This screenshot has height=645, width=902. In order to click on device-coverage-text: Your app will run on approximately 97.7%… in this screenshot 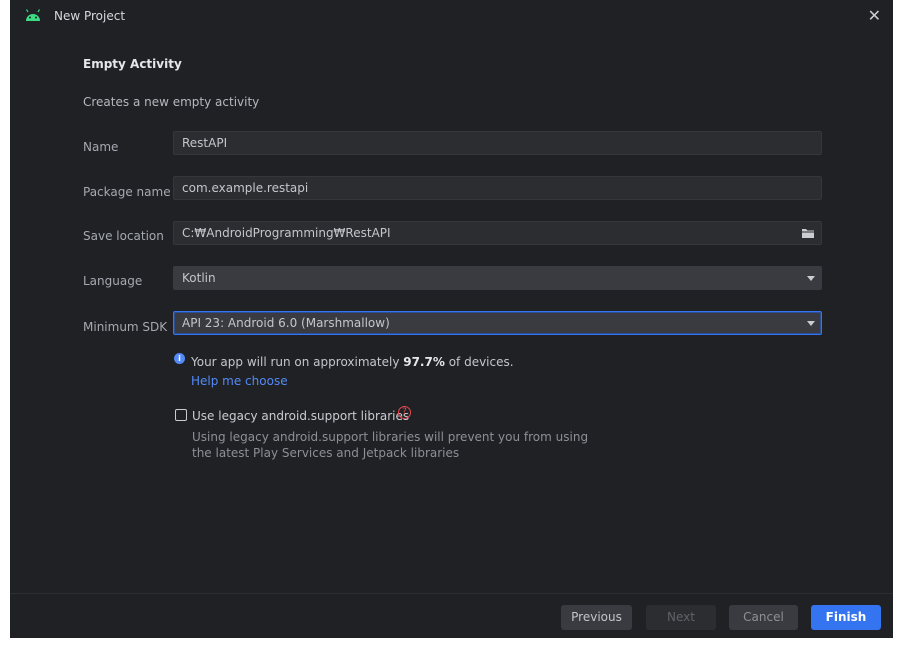, I will do `click(352, 362)`.